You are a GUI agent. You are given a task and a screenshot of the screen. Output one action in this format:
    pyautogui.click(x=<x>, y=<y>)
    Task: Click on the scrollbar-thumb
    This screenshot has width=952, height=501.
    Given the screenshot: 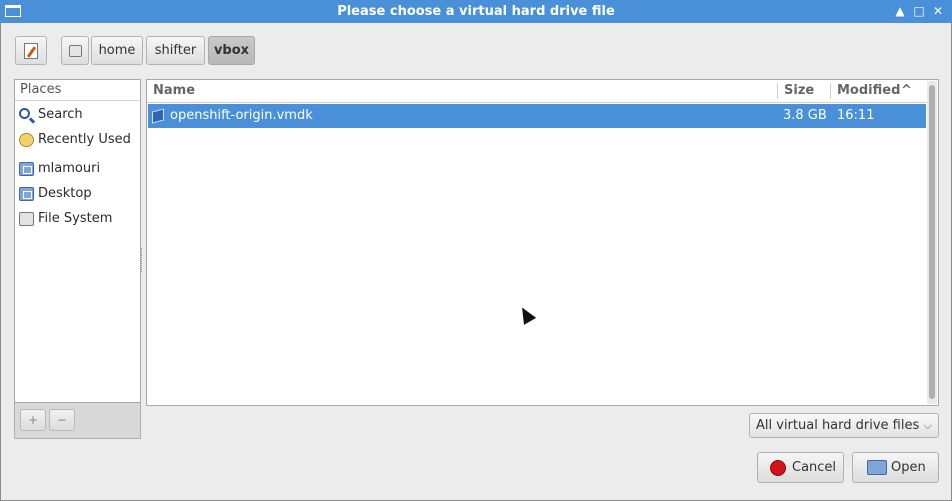 What is the action you would take?
    pyautogui.click(x=932, y=242)
    